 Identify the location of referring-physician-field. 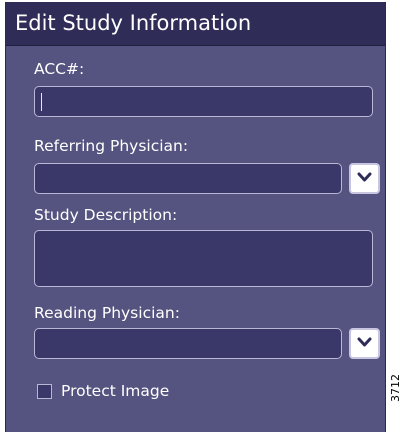
(188, 178).